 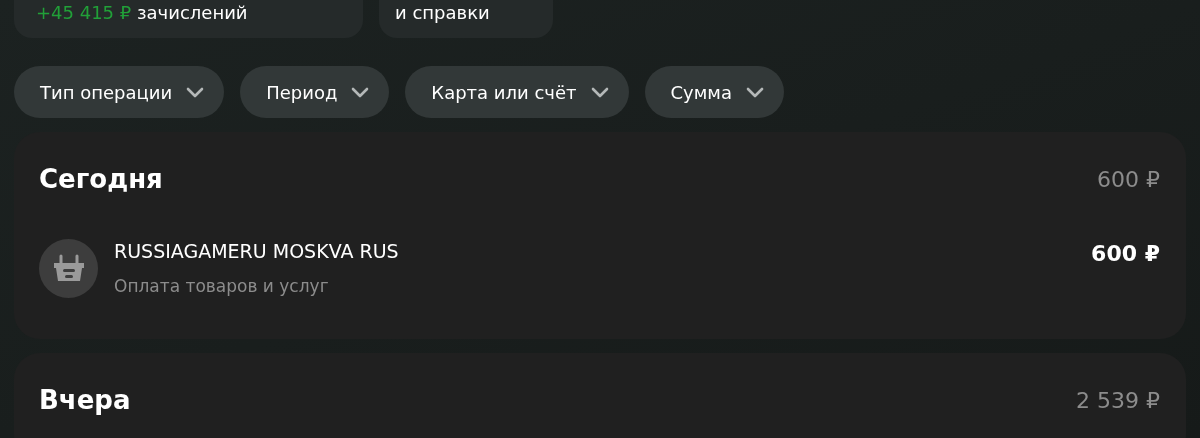 I want to click on operation-row: RUSSIAGAMERU MOSKVA RUS Оплата товаров и услуг 600 ₽, so click(x=599, y=268).